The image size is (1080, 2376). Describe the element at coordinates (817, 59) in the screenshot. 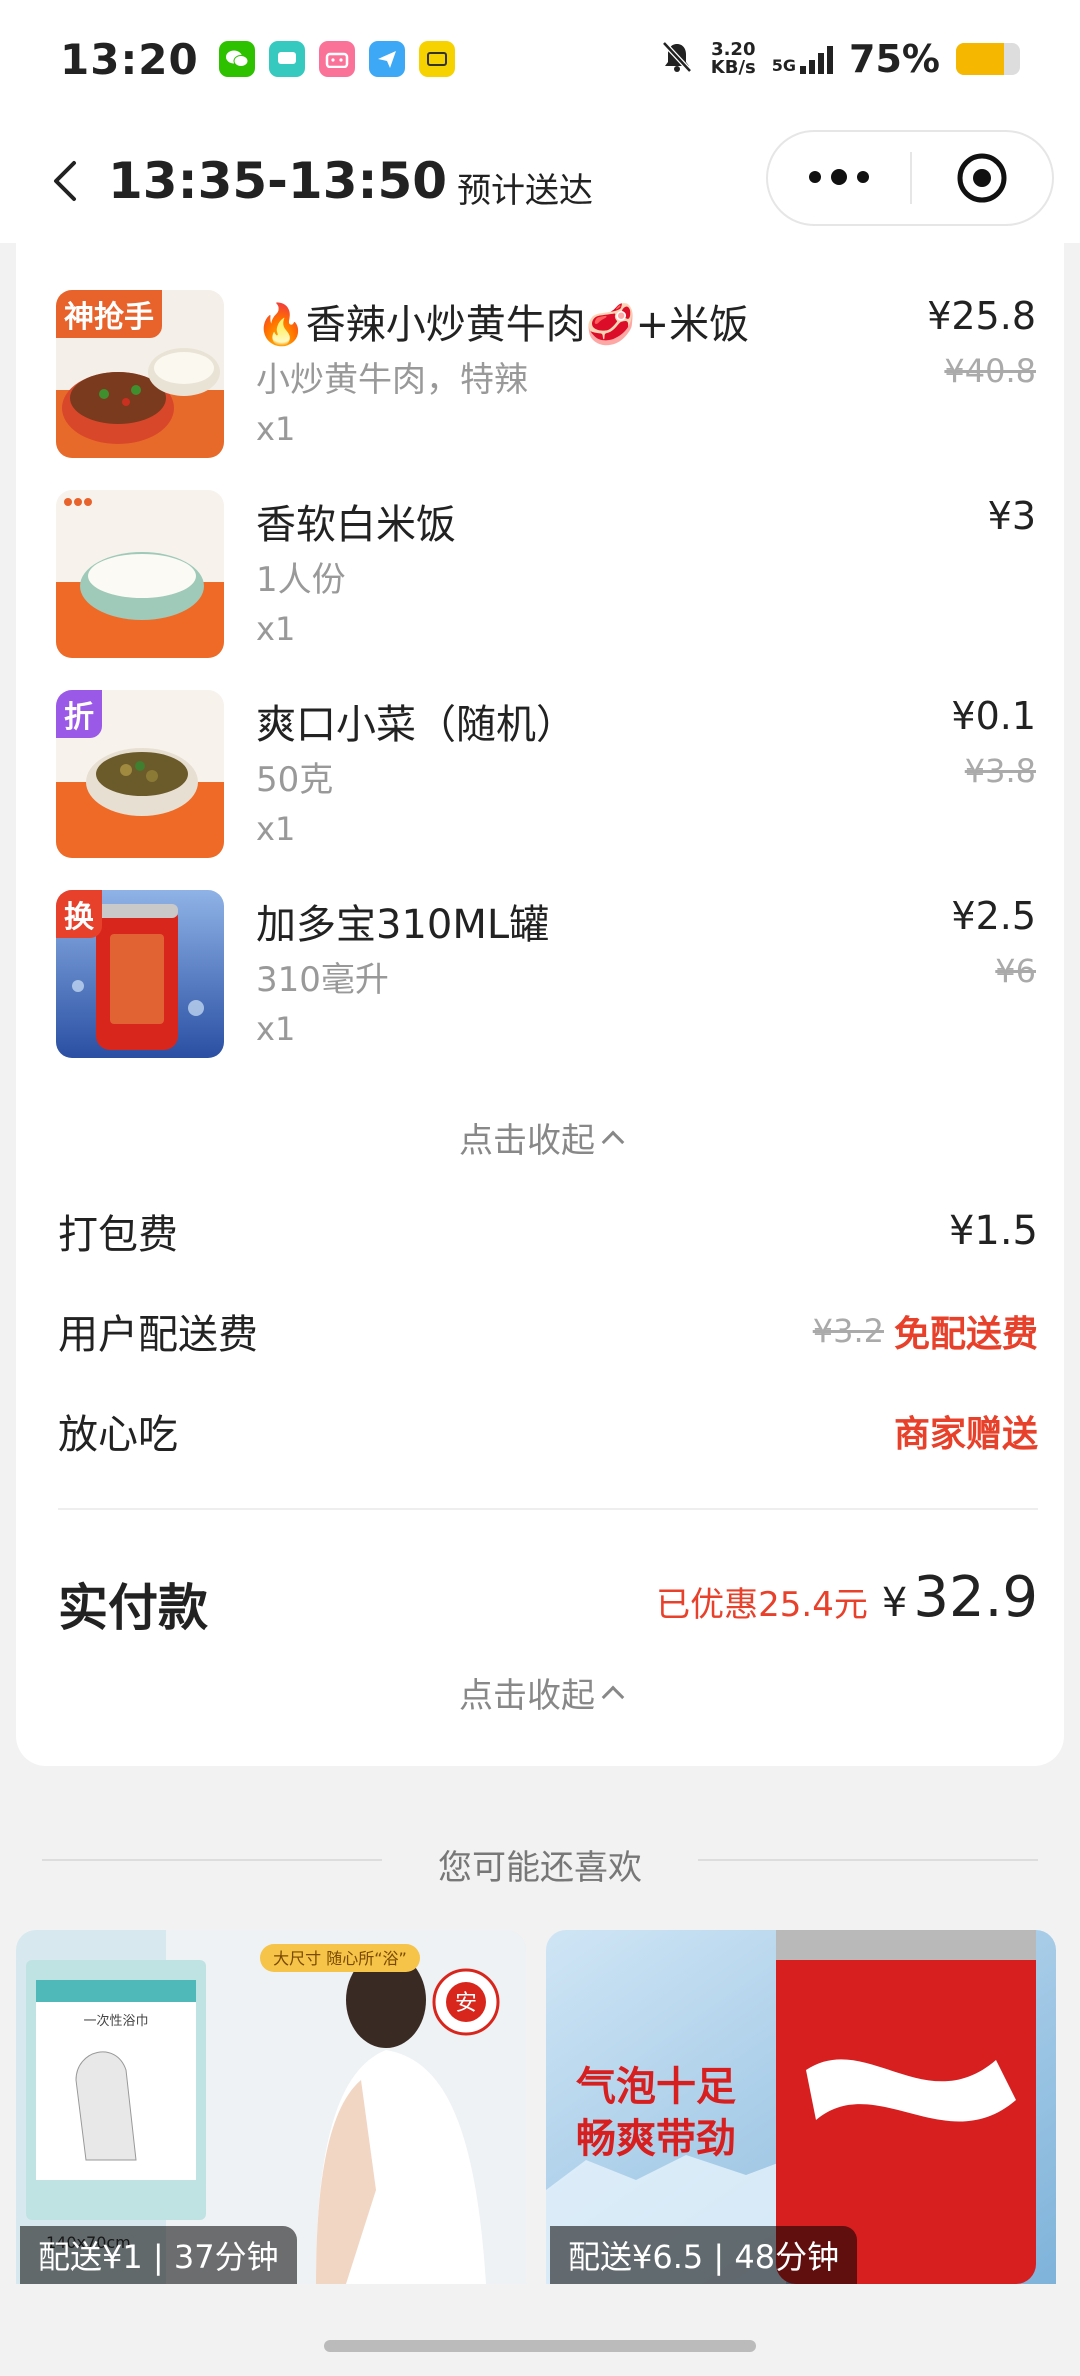

I see `signal-bars-icon` at that location.